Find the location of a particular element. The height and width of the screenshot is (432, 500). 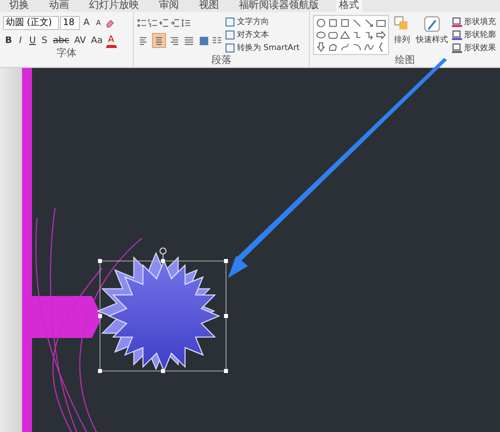

elbow-shape-icon is located at coordinates (357, 35).